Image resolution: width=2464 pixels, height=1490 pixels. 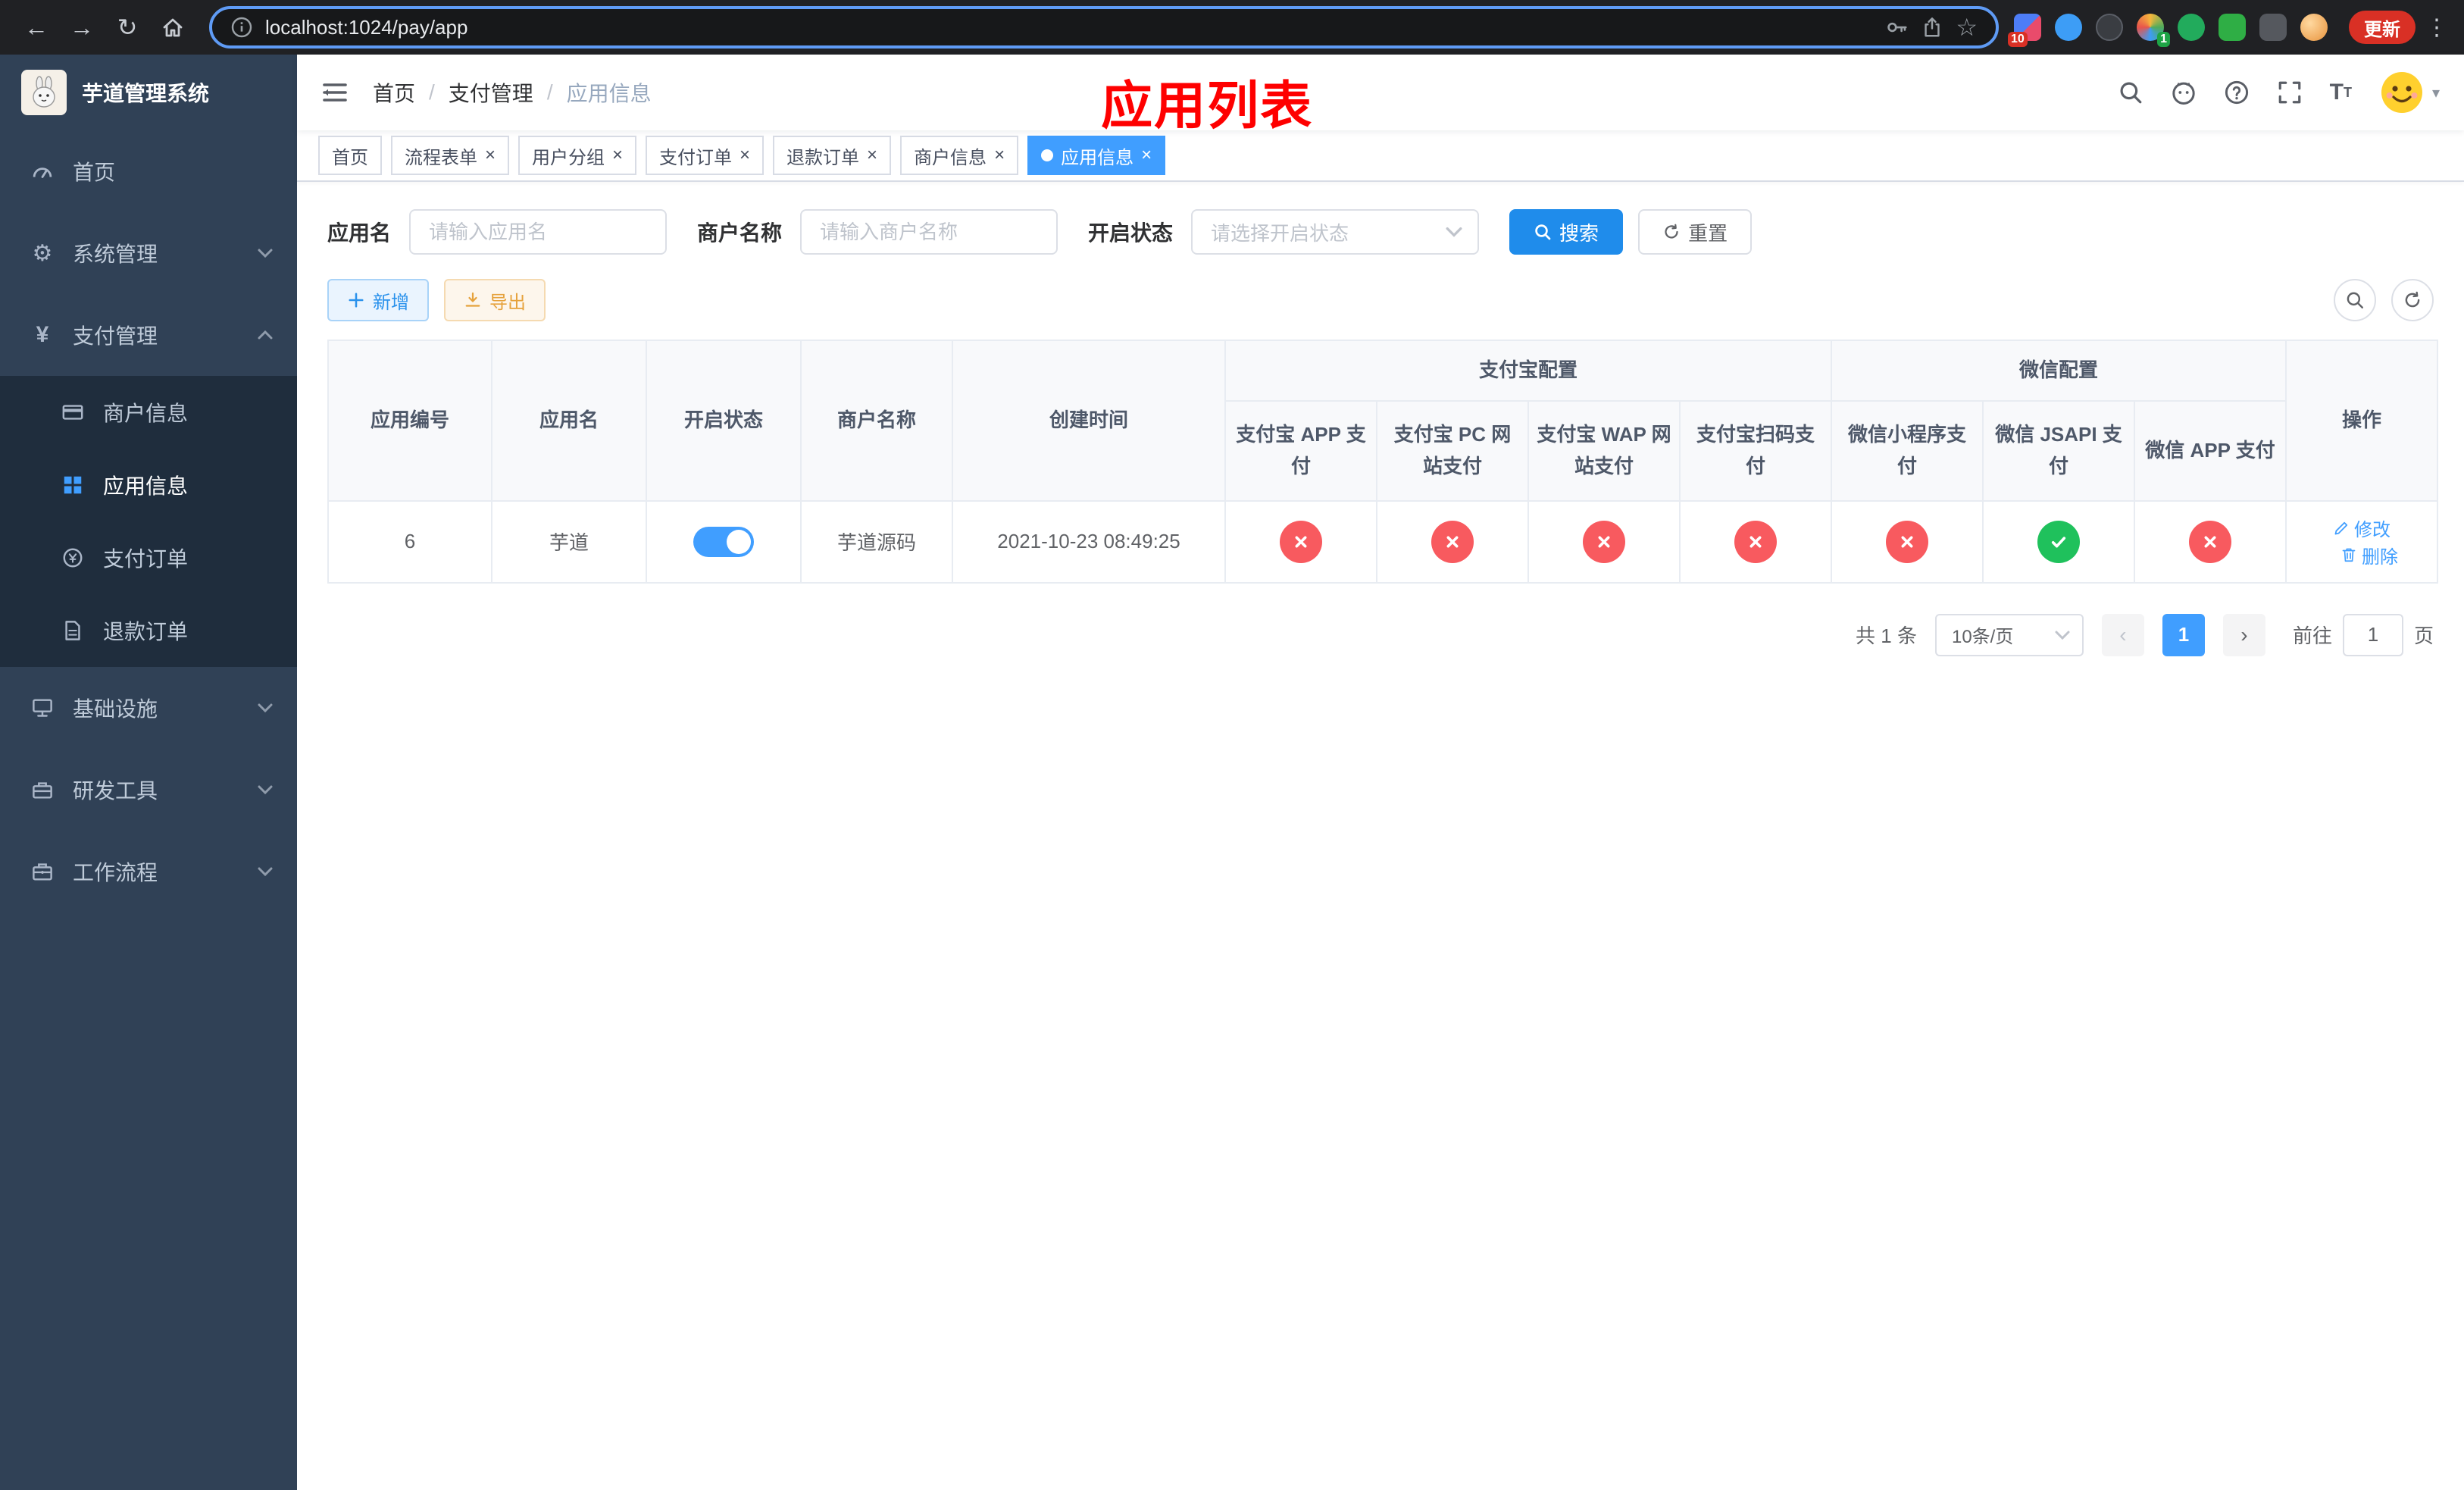 I want to click on tab-user-group: 用户分组 ×, so click(x=577, y=155).